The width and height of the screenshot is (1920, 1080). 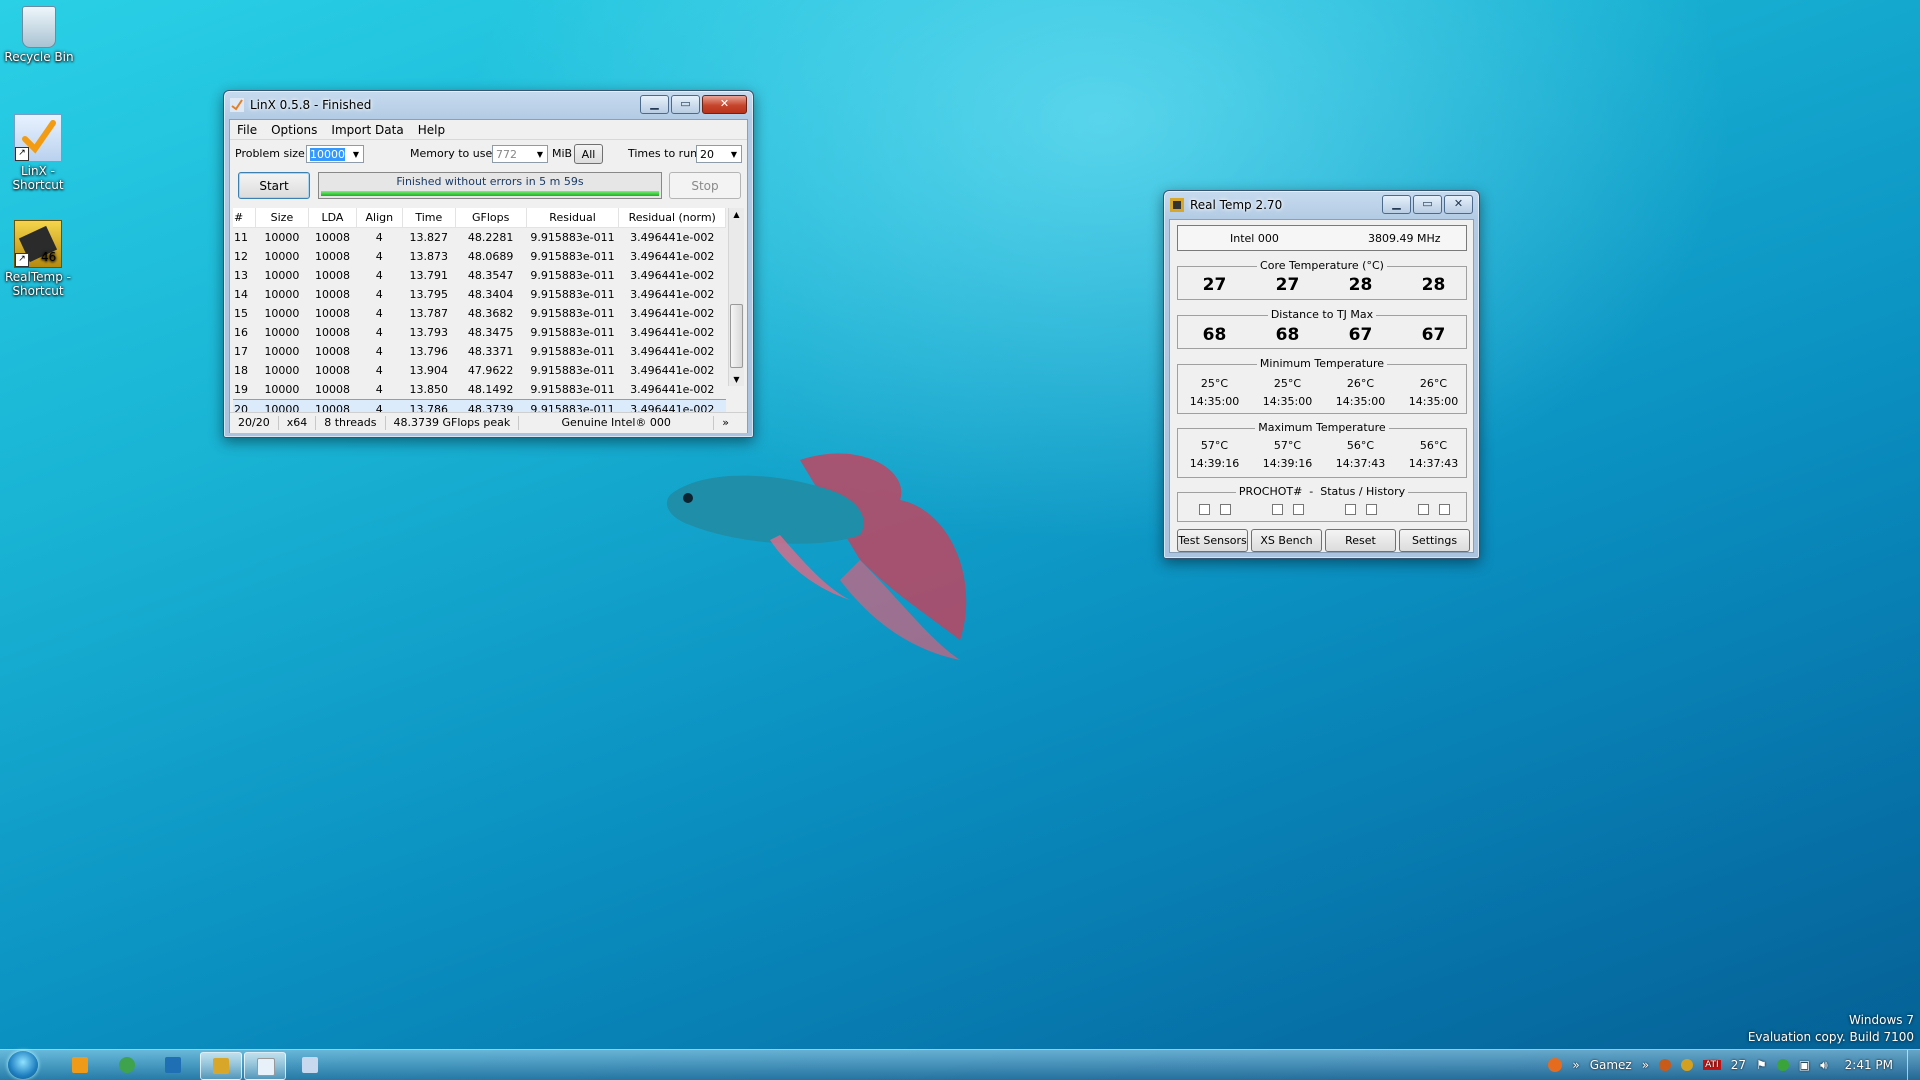 I want to click on maximum-temperature-label: Maximum Temperature, so click(x=1322, y=427).